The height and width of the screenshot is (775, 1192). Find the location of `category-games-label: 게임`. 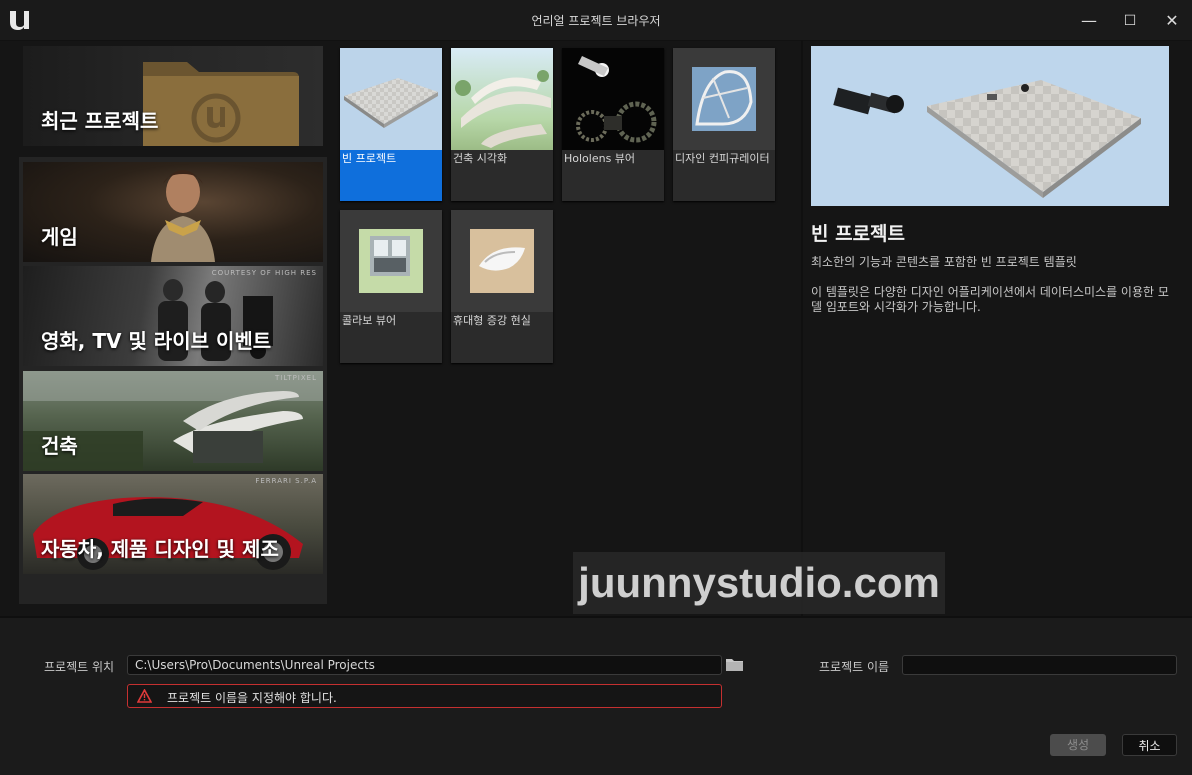

category-games-label: 게임 is located at coordinates (59, 237).